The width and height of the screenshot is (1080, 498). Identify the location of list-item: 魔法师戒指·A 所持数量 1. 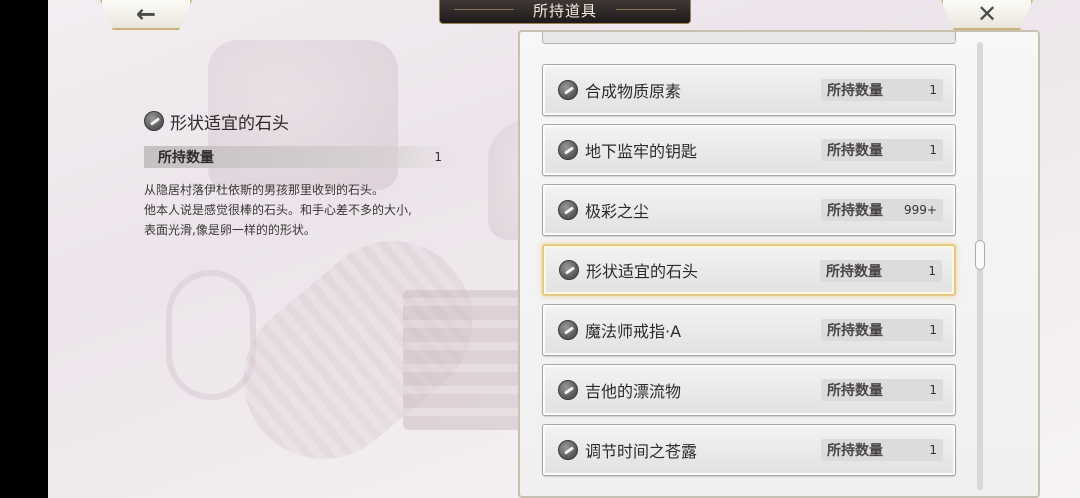
(749, 330).